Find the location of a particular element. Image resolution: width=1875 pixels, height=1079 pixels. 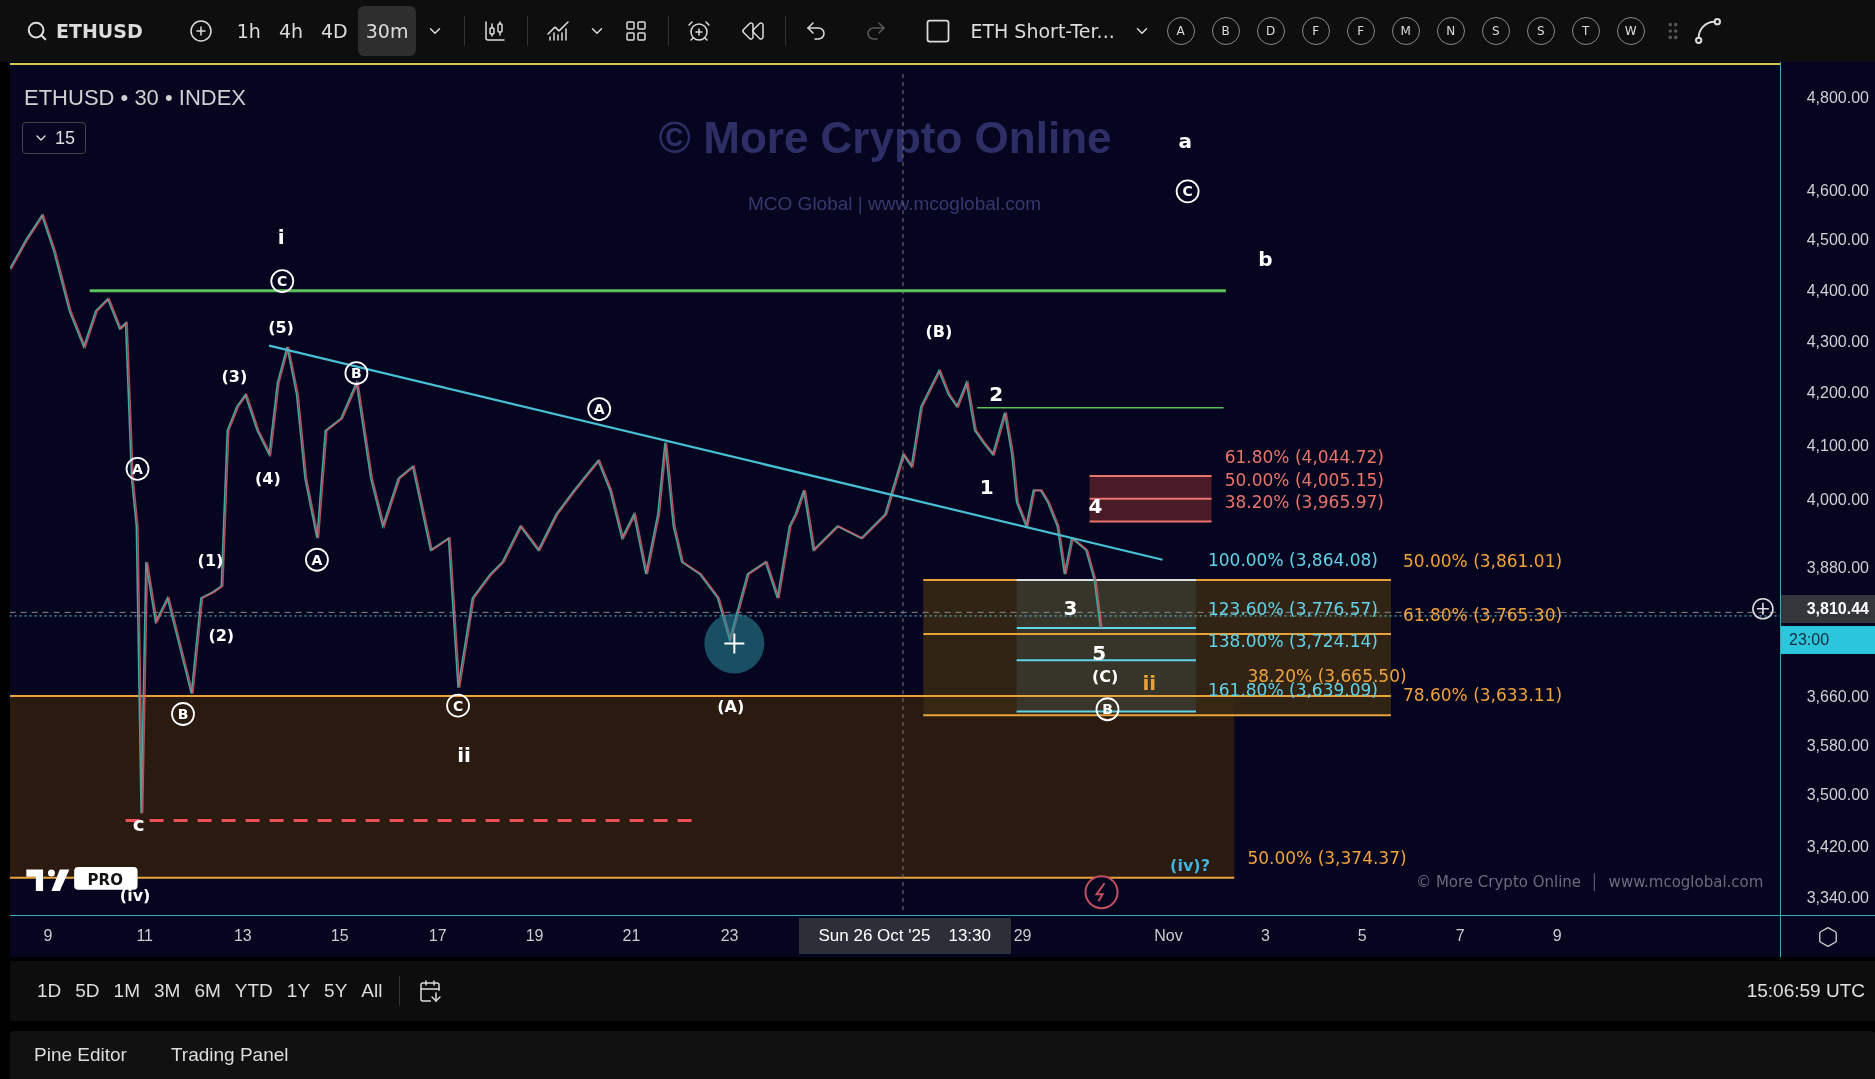

add-circle-icon is located at coordinates (1763, 608).